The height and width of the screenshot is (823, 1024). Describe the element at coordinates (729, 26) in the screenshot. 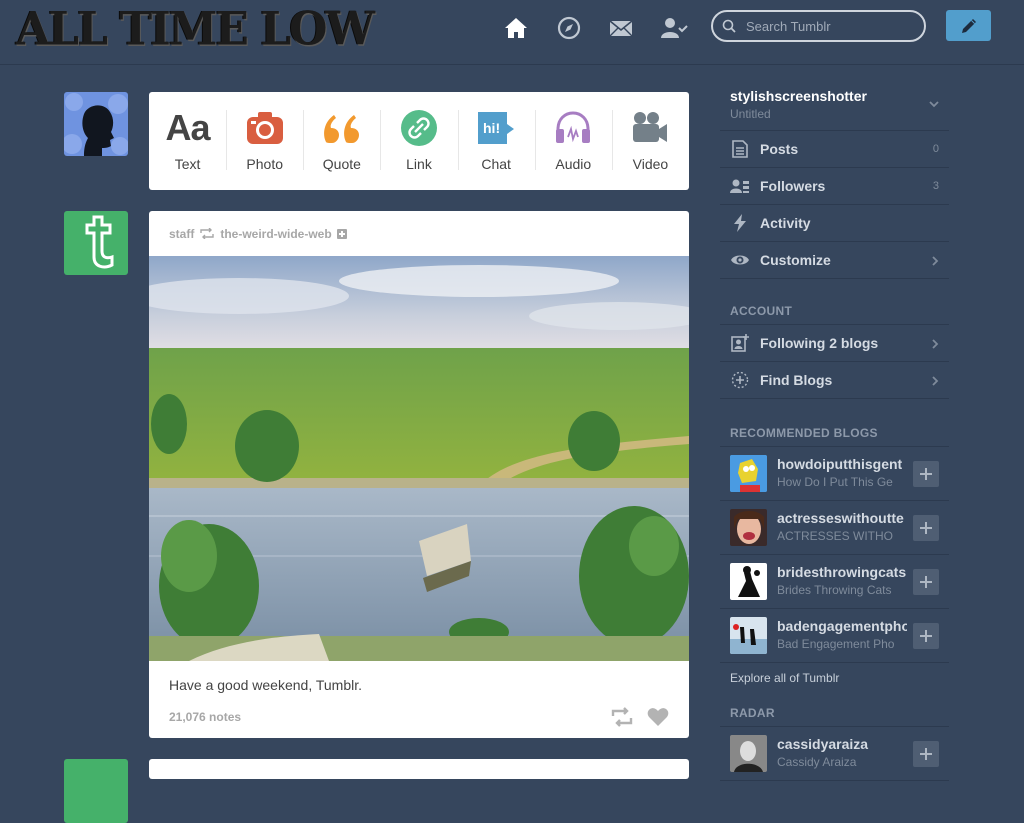

I see `search-icon` at that location.